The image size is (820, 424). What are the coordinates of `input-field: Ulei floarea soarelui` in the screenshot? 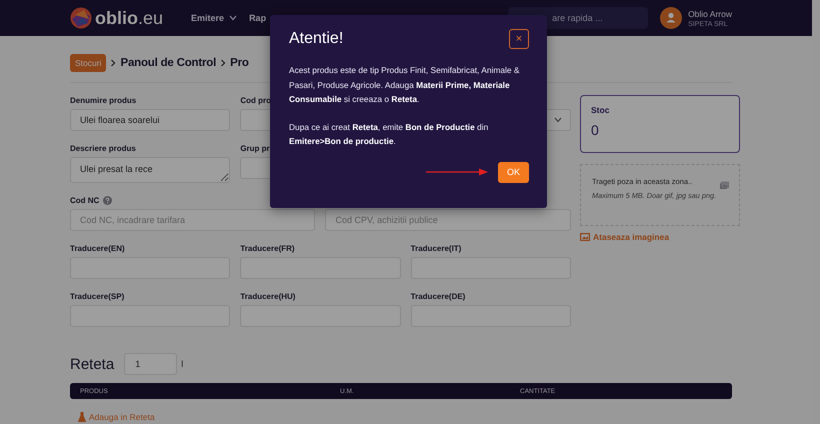 It's located at (150, 120).